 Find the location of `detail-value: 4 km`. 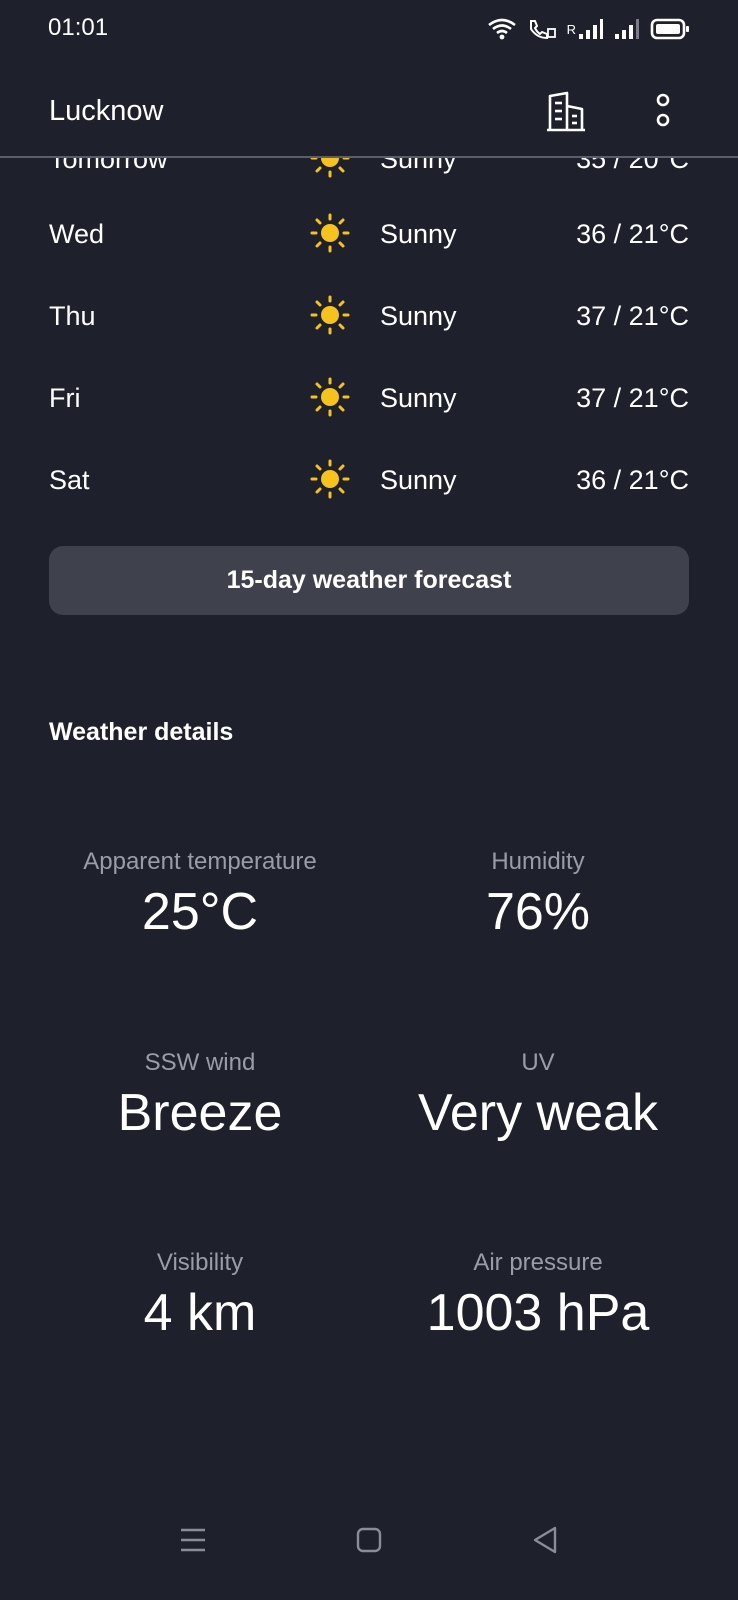

detail-value: 4 km is located at coordinates (200, 1313).